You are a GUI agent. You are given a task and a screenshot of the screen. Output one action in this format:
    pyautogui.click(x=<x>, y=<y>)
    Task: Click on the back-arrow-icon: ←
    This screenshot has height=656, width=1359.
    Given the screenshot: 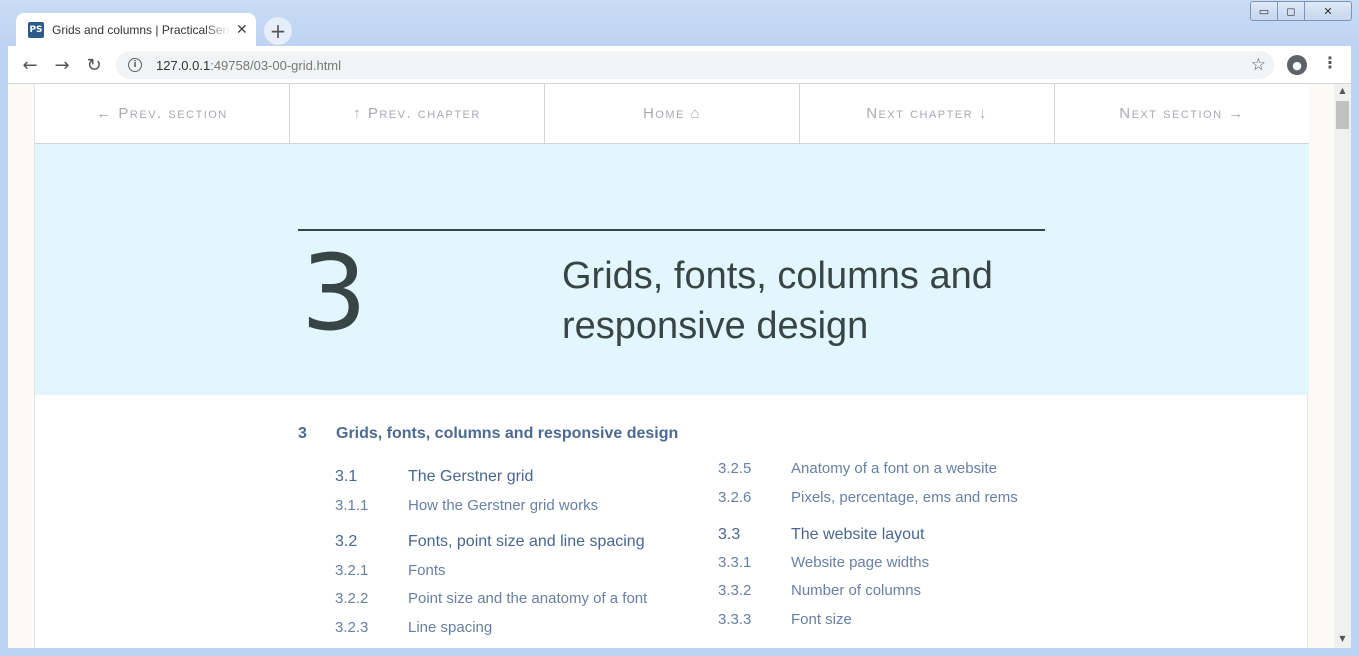 What is the action you would take?
    pyautogui.click(x=30, y=65)
    